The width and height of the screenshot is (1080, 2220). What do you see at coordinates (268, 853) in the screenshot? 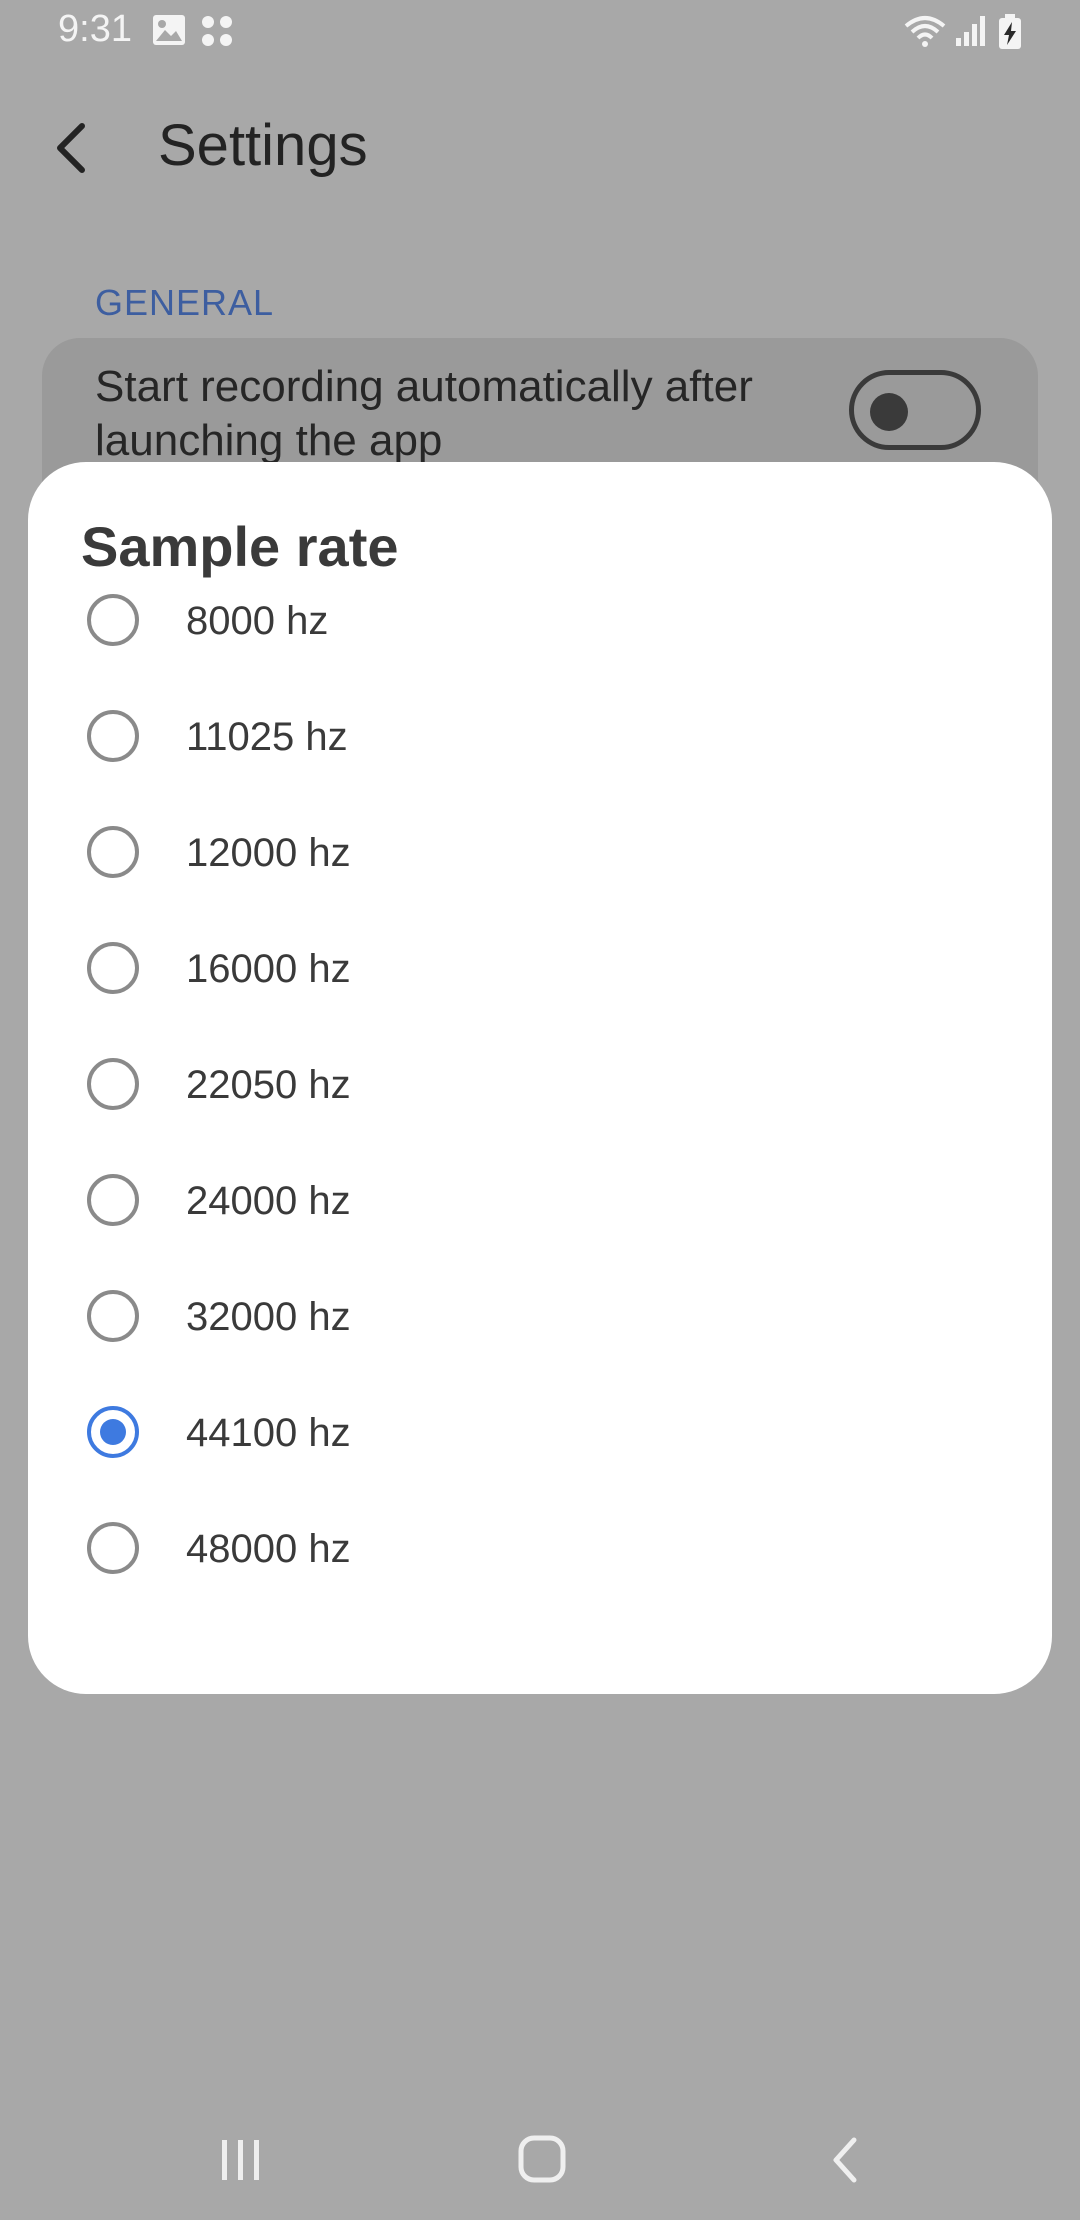
I see `option-label: 12000 hz` at bounding box center [268, 853].